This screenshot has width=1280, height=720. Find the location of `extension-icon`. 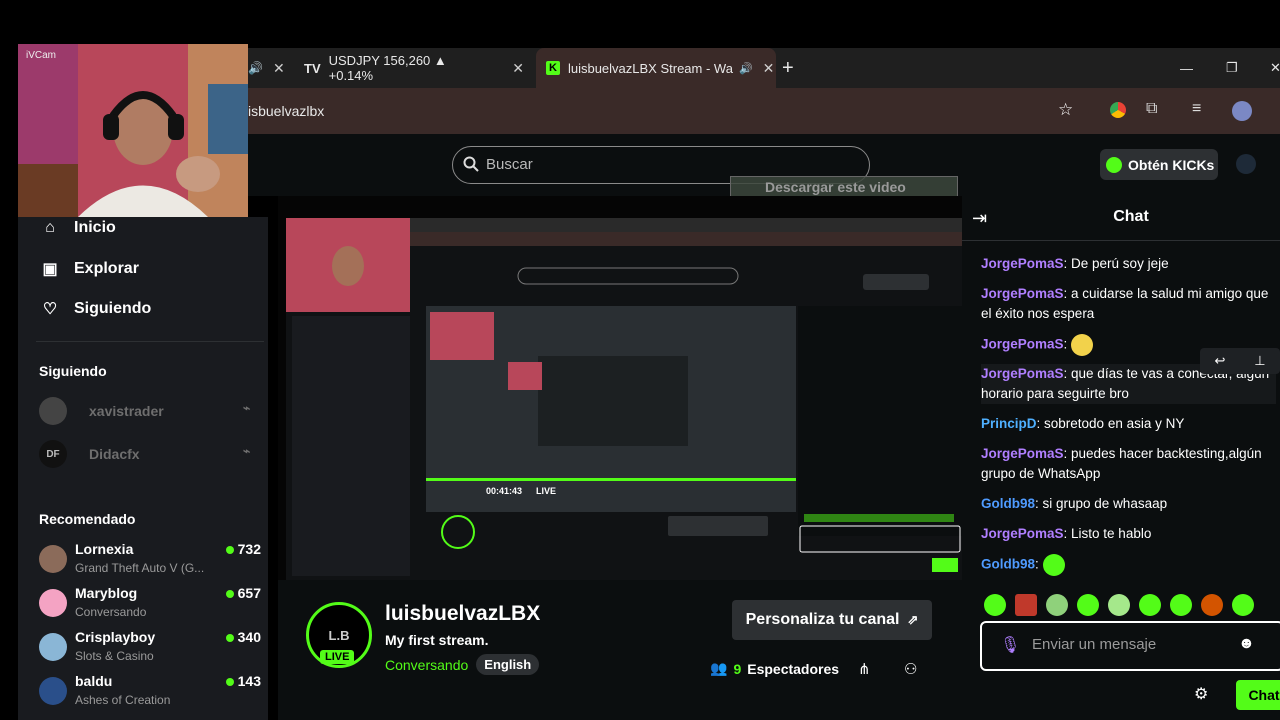

extension-icon is located at coordinates (1118, 110).